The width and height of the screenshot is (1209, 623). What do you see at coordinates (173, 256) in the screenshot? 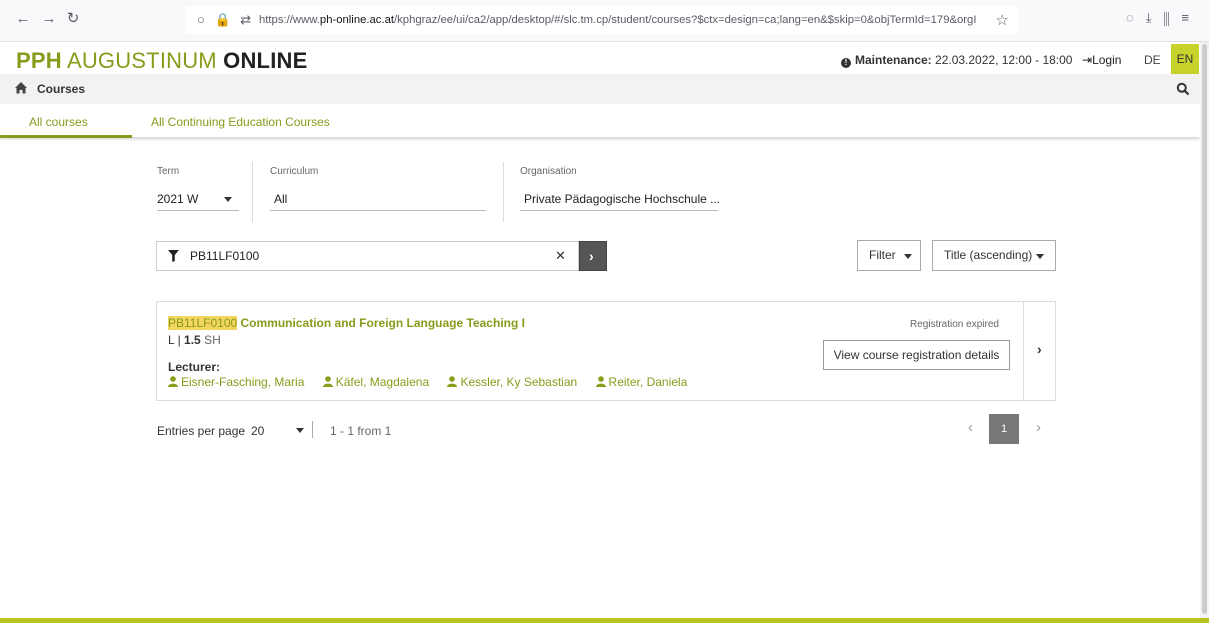
I see `filter-icon` at bounding box center [173, 256].